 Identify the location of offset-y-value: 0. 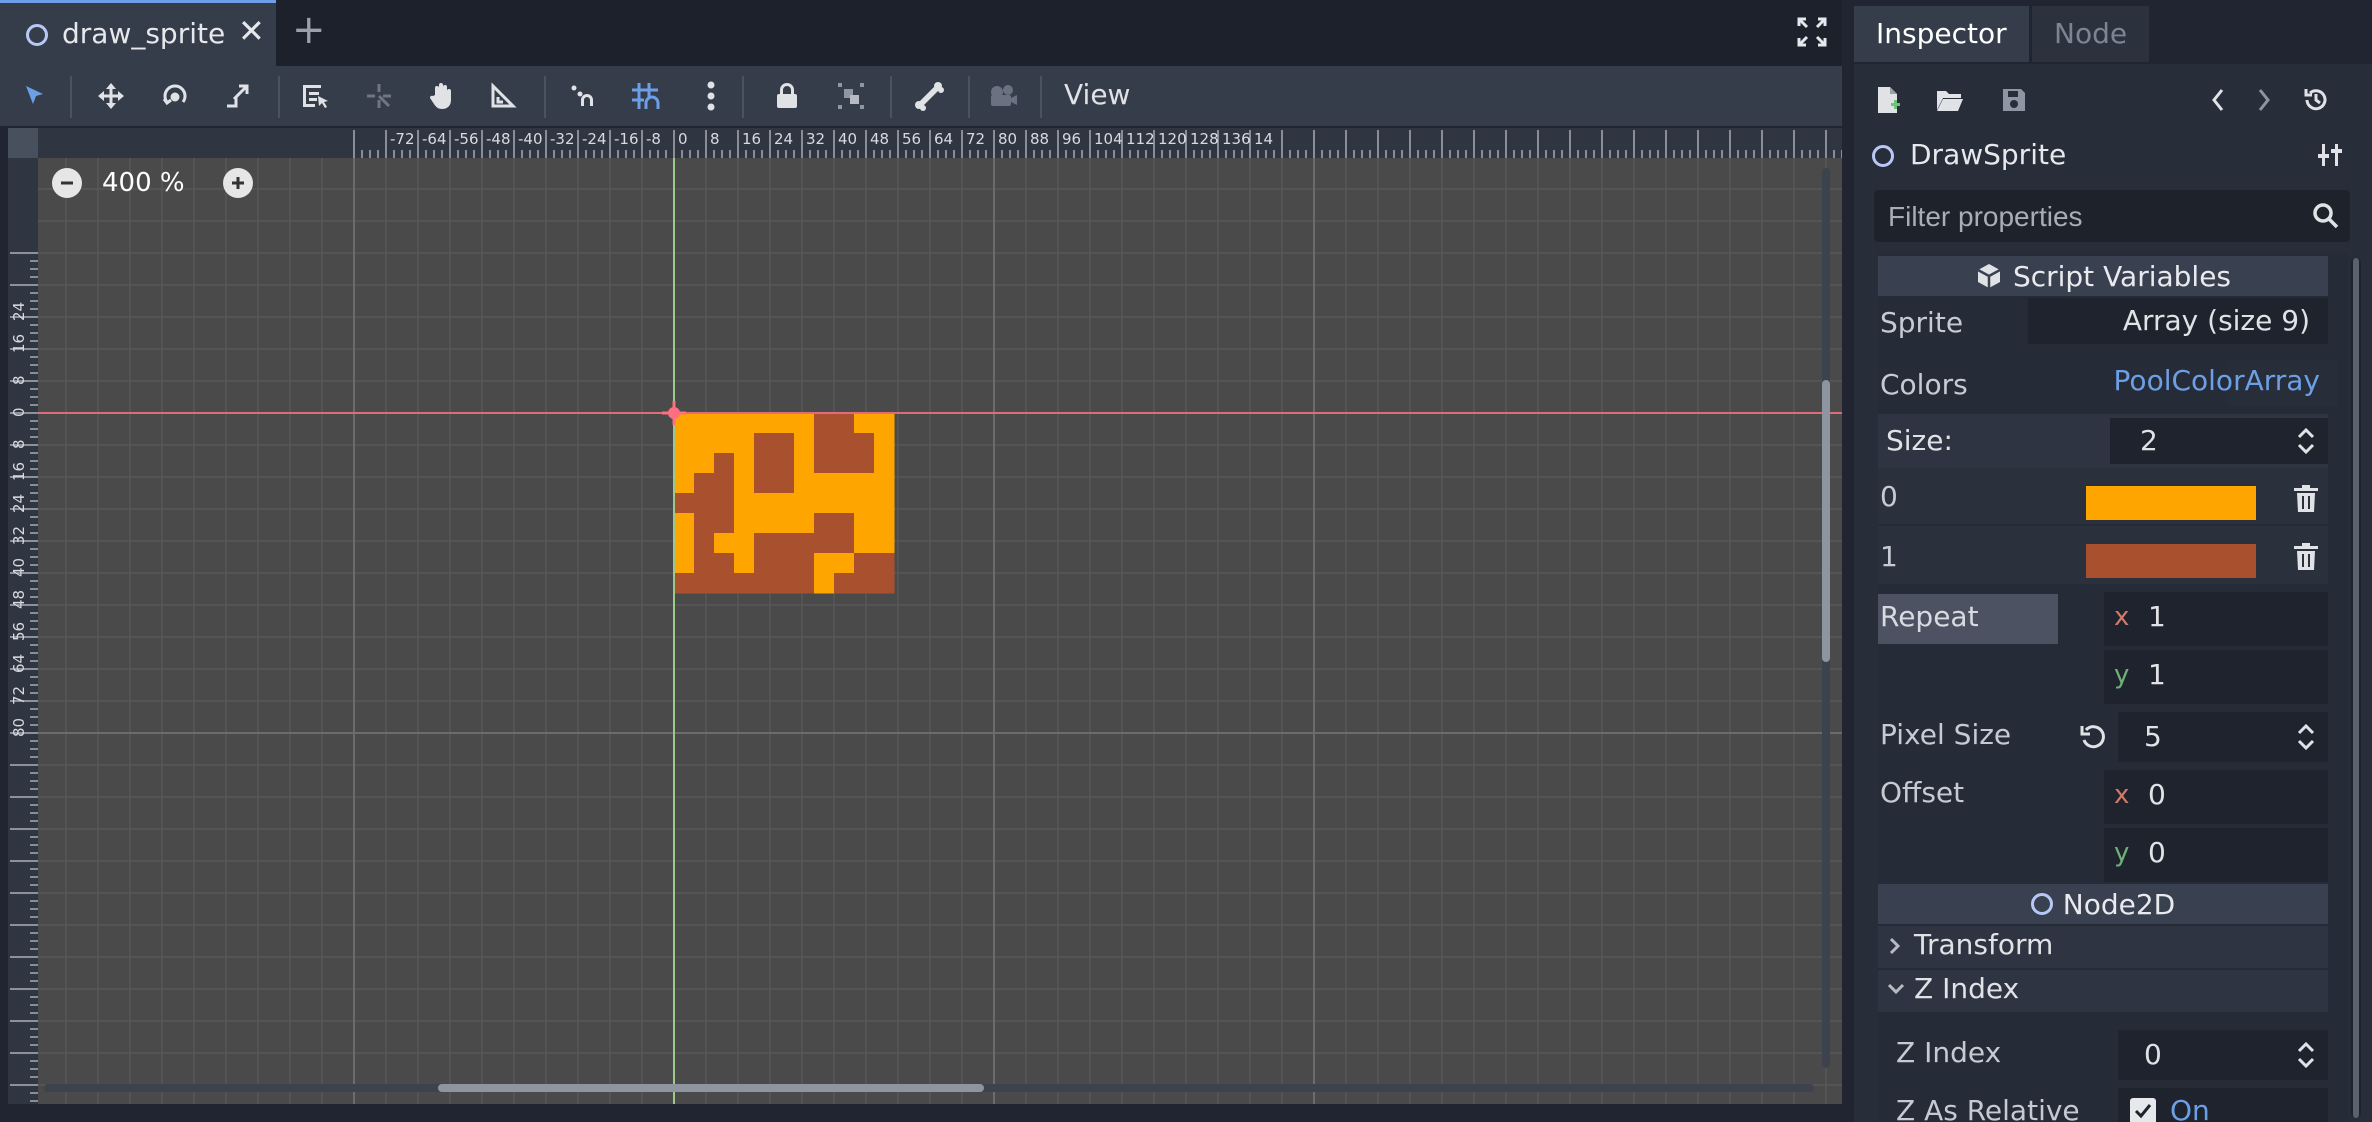
(2157, 852).